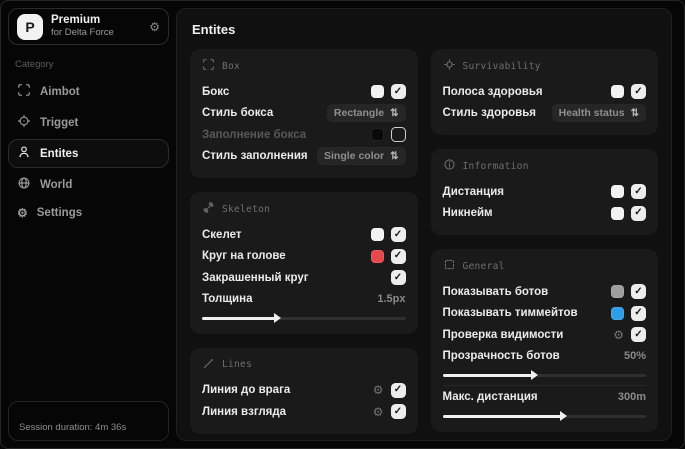  What do you see at coordinates (490, 397) in the screenshot?
I see `setting-label: Макс. дистанция` at bounding box center [490, 397].